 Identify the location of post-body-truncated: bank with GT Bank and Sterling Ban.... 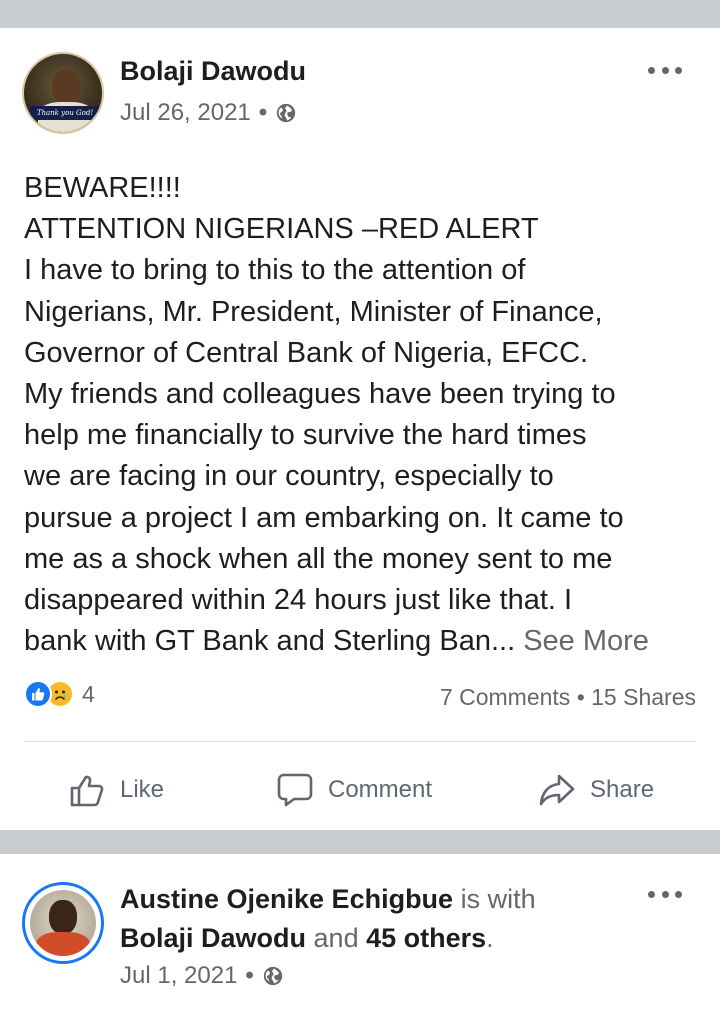
(270, 641).